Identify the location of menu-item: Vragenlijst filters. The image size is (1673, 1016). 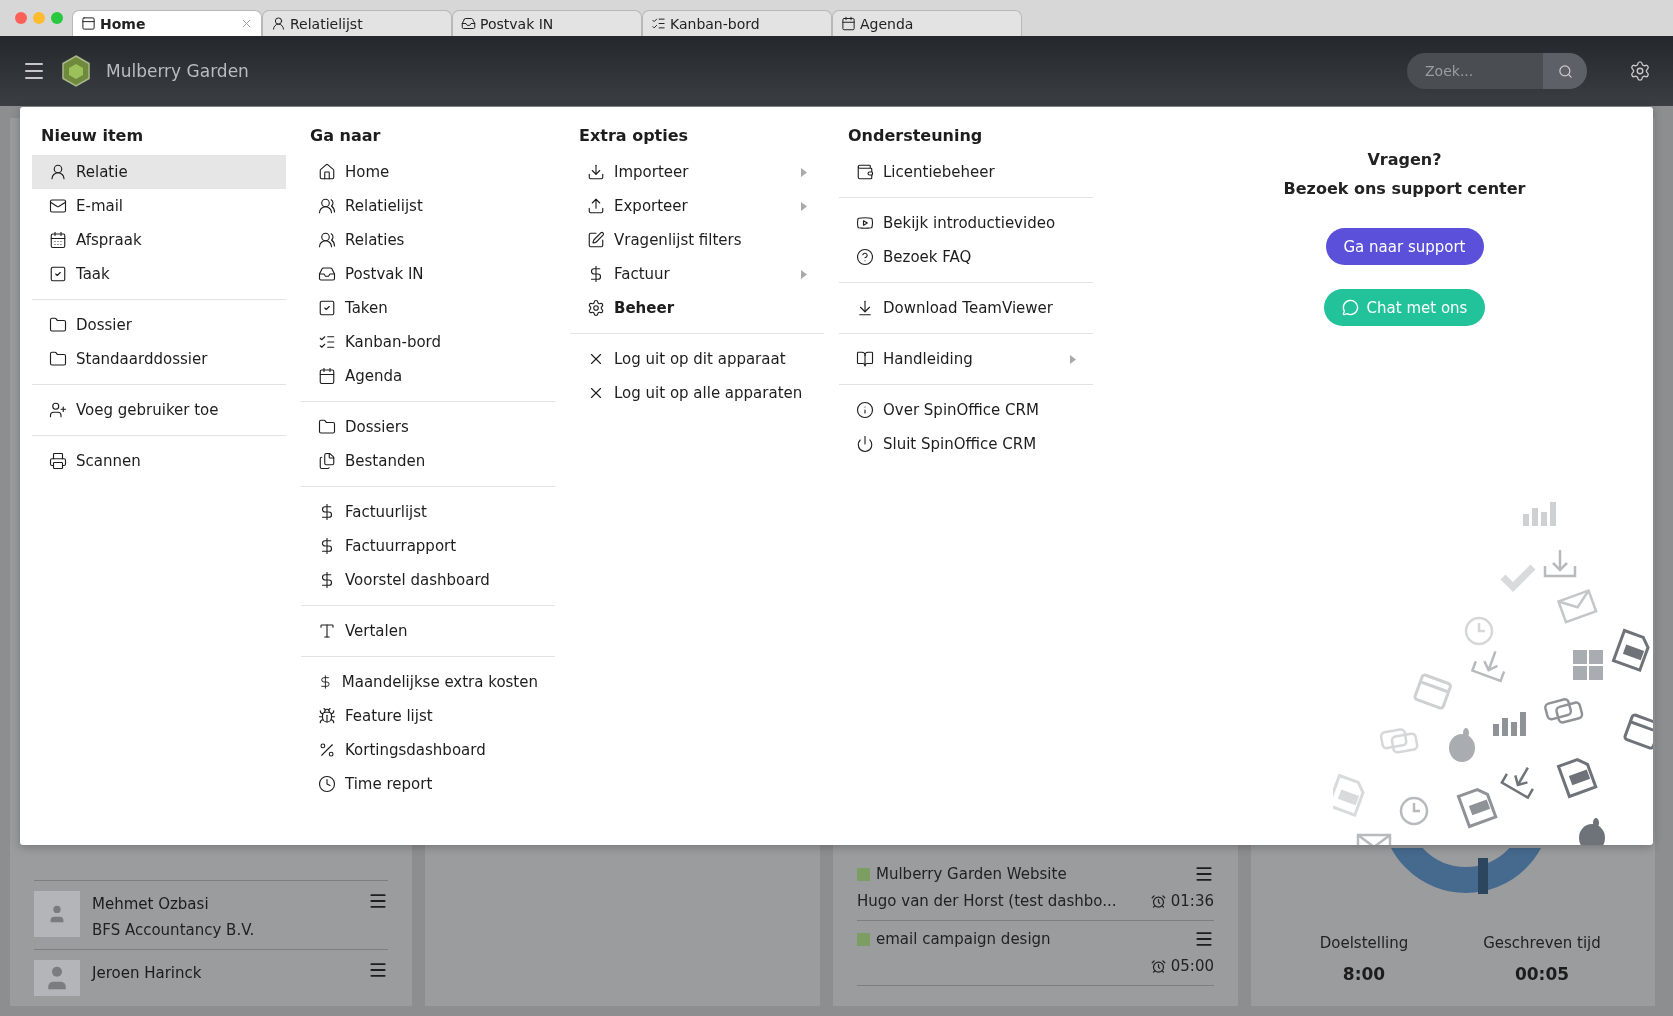
(697, 240).